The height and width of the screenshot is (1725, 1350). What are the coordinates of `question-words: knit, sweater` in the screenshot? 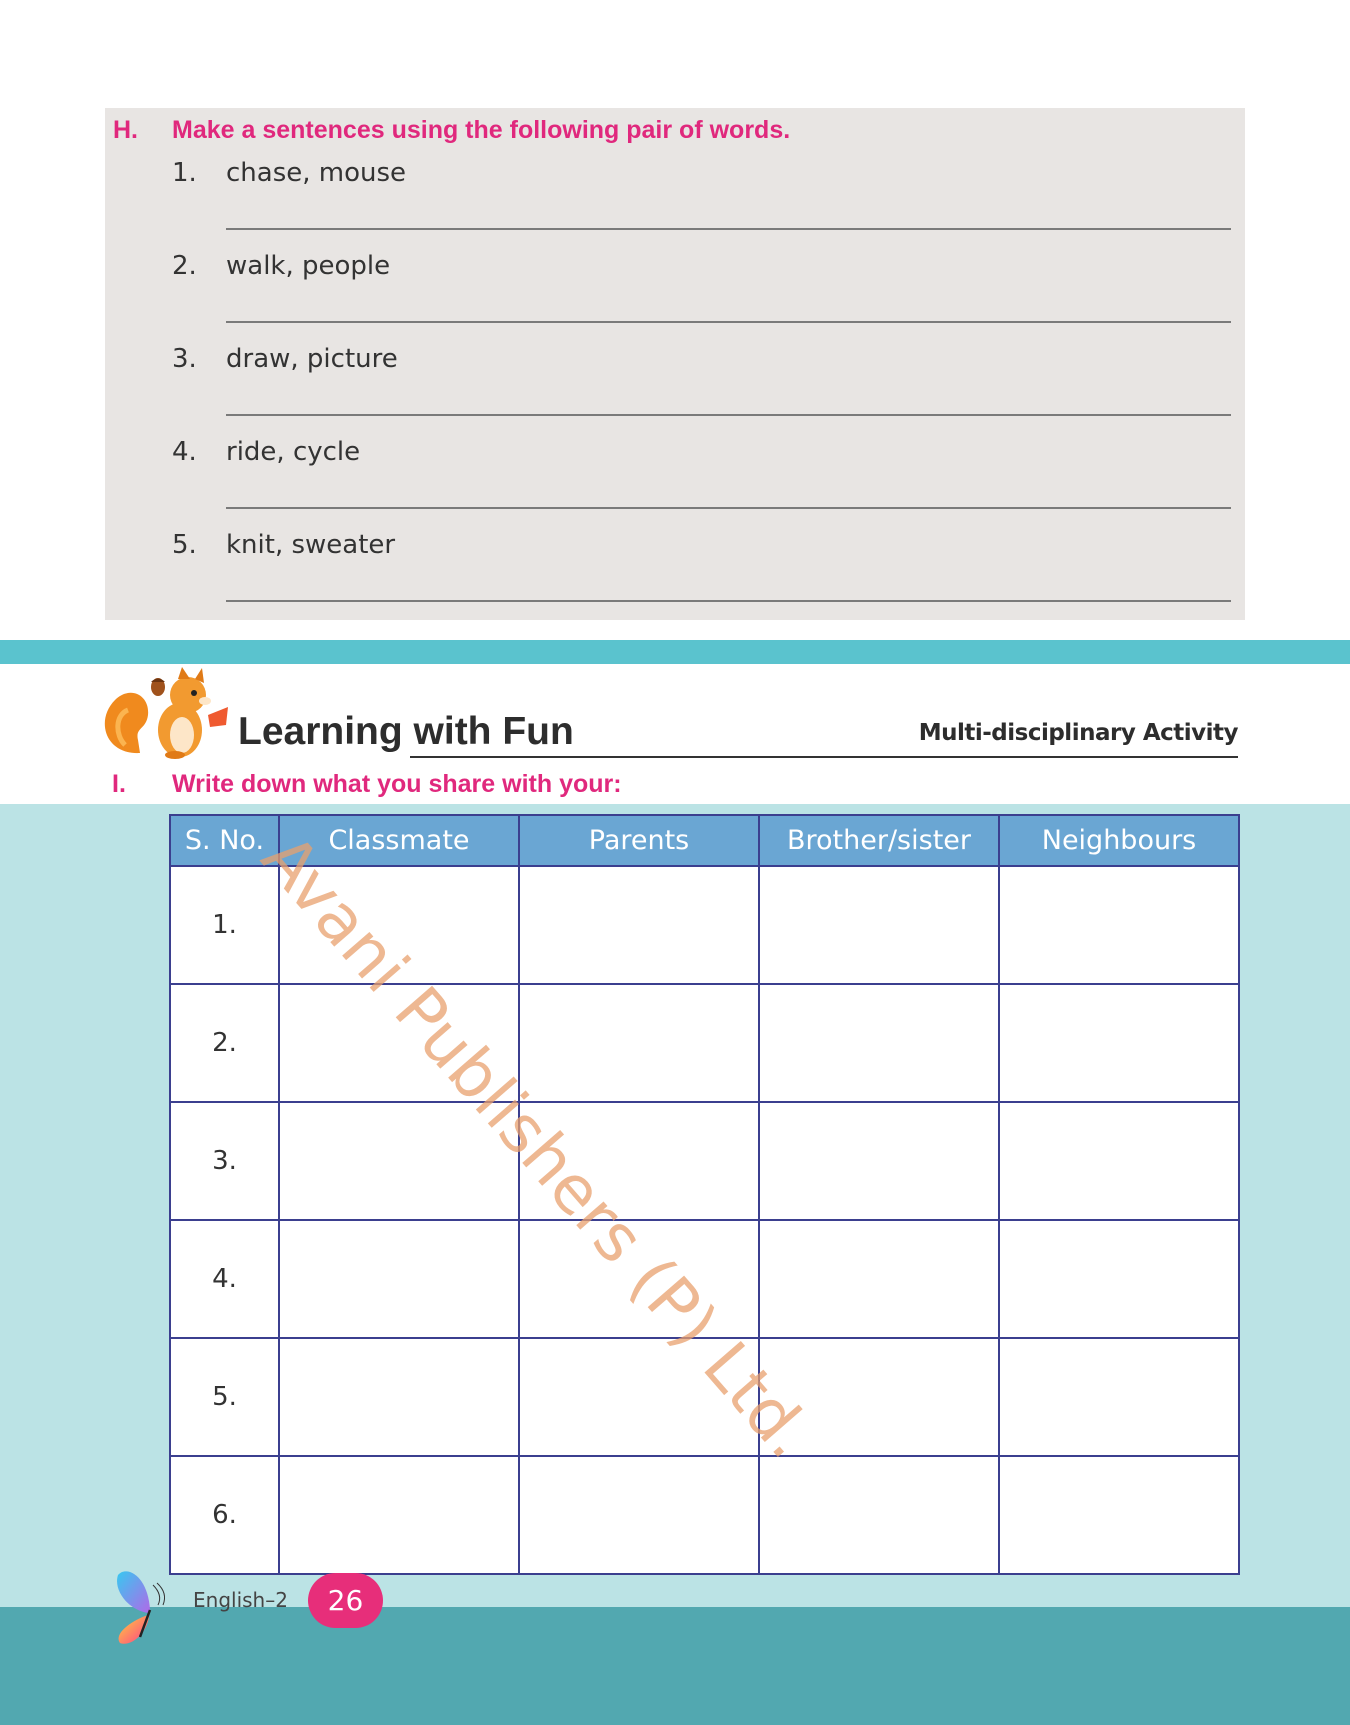 It's located at (311, 545).